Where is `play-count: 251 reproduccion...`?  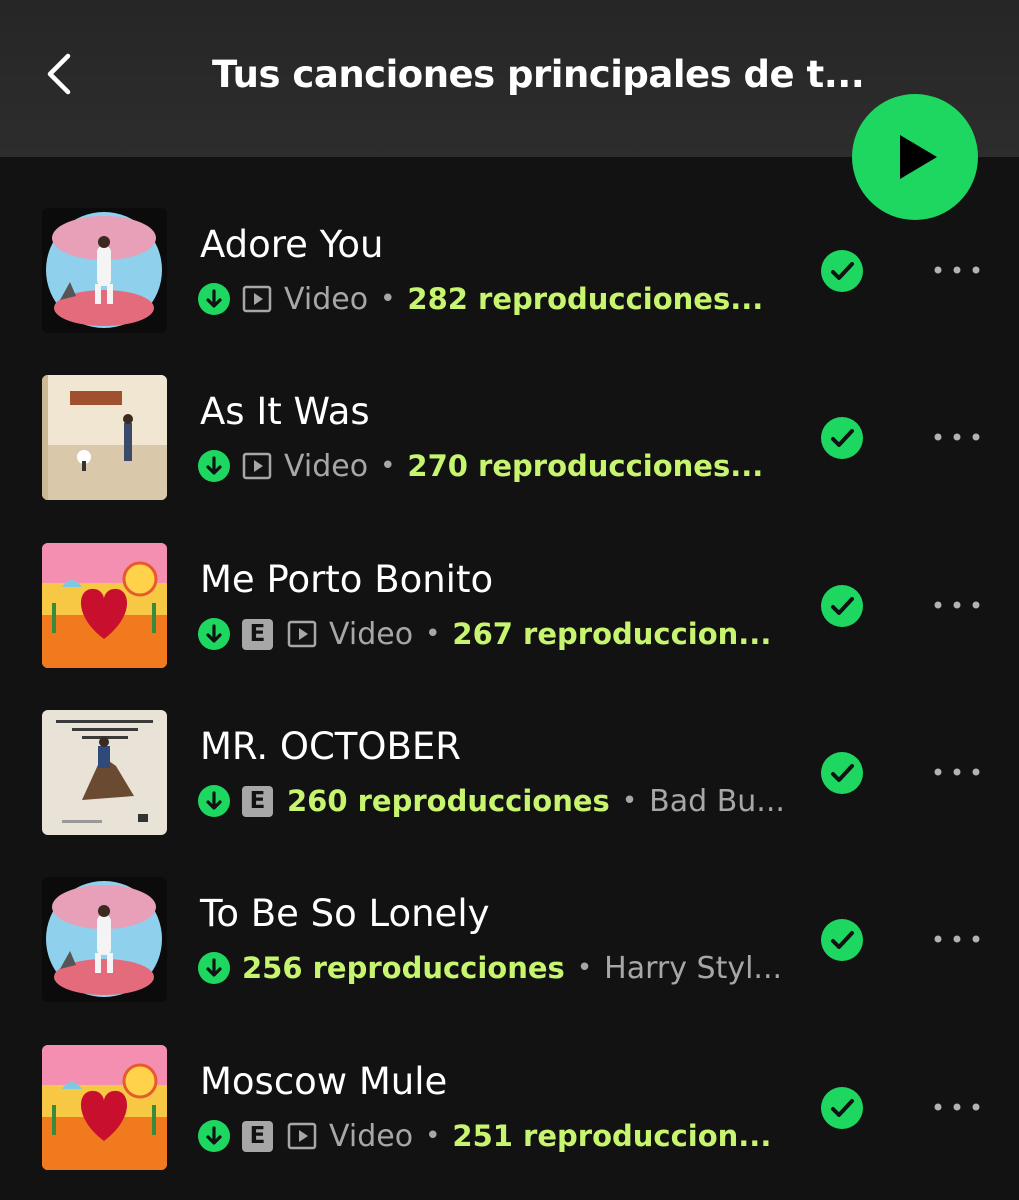
play-count: 251 reproduccion... is located at coordinates (612, 1136).